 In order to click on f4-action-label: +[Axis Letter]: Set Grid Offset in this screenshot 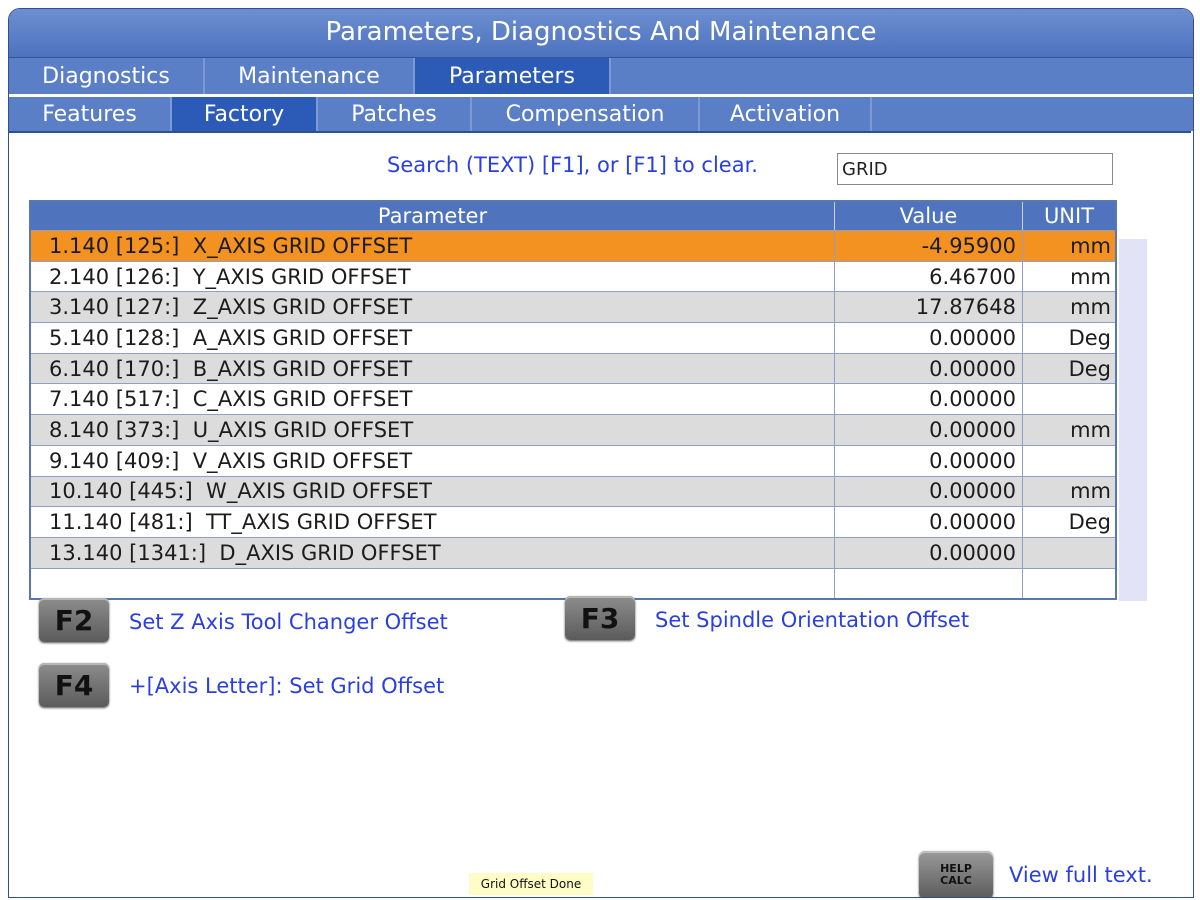, I will do `click(287, 686)`.